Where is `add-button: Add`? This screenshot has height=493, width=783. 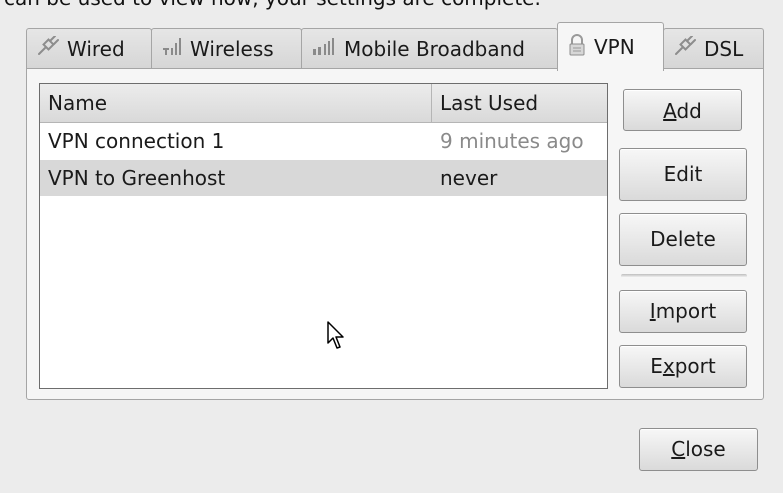
add-button: Add is located at coordinates (682, 110).